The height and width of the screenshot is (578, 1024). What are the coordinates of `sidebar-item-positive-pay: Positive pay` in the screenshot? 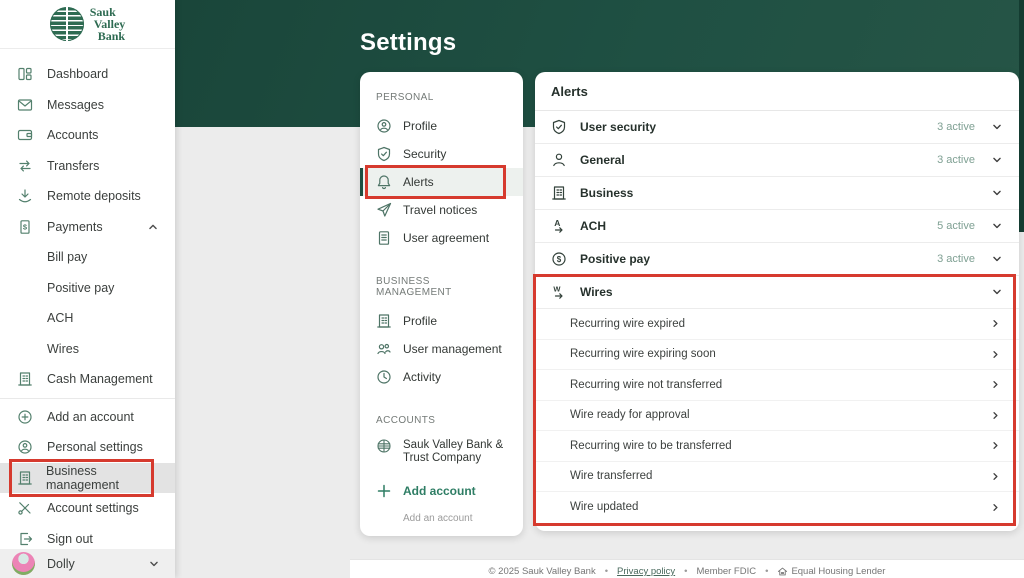 It's located at (87, 288).